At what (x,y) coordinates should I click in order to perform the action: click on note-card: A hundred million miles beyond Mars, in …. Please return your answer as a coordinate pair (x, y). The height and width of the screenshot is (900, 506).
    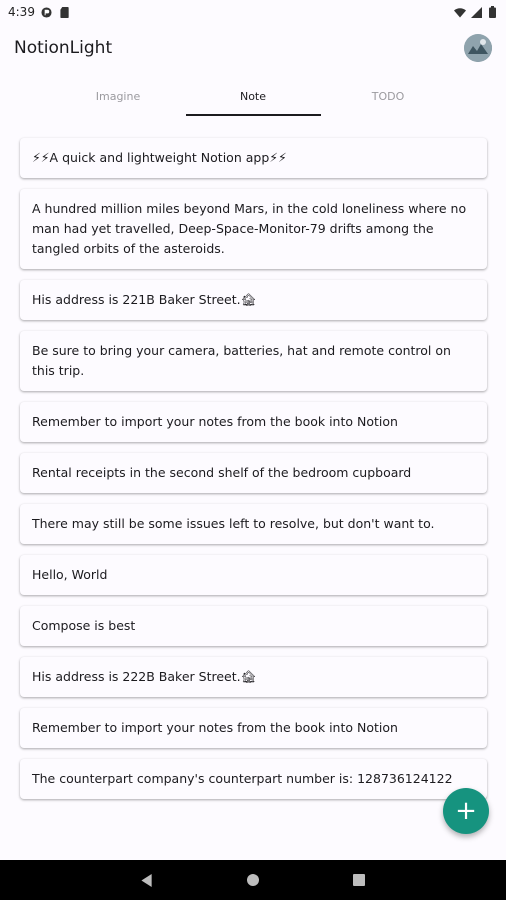
    Looking at the image, I should click on (253, 229).